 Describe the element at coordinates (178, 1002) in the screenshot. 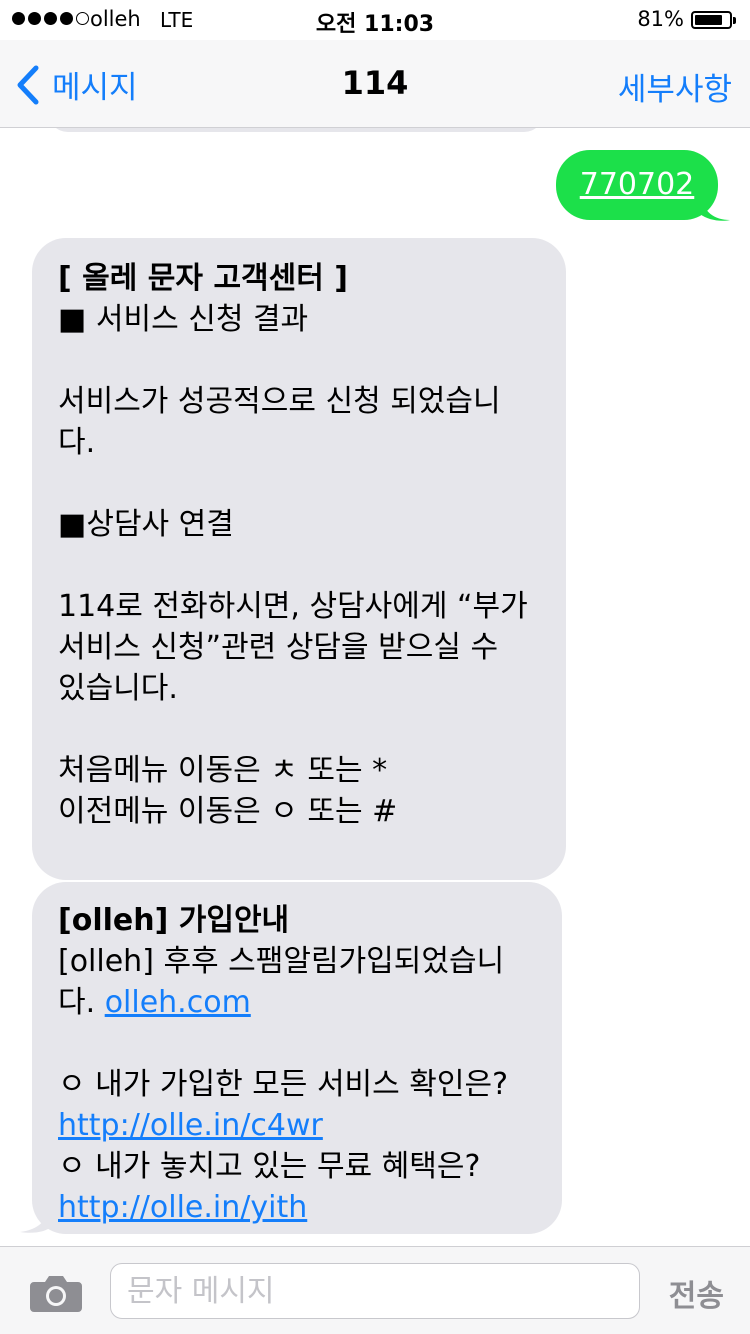

I see `olleh-link: olleh.com` at that location.